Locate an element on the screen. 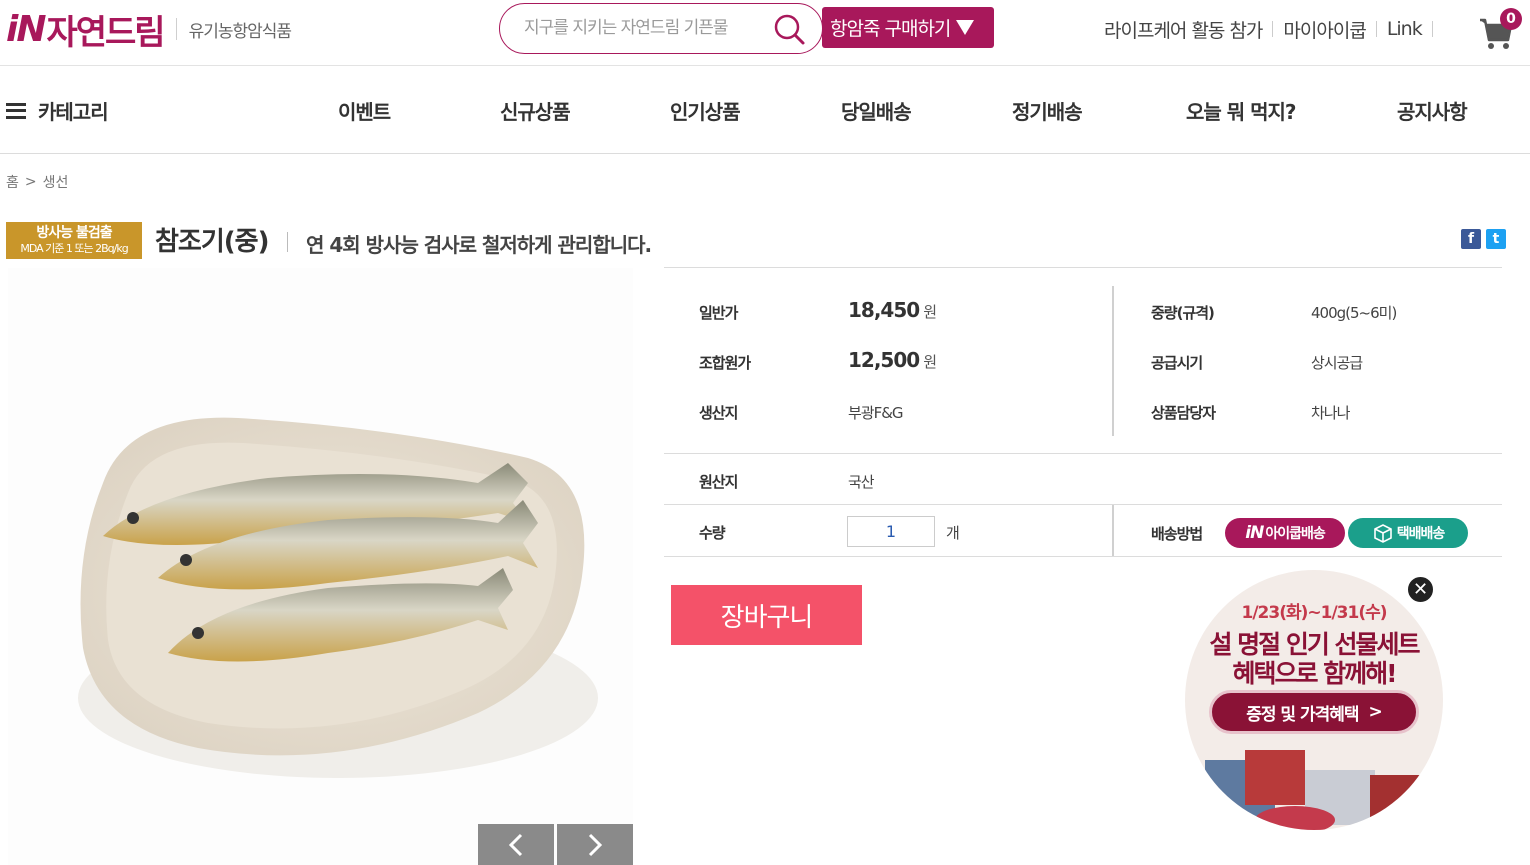  close-icon: ✕ is located at coordinates (1420, 589).